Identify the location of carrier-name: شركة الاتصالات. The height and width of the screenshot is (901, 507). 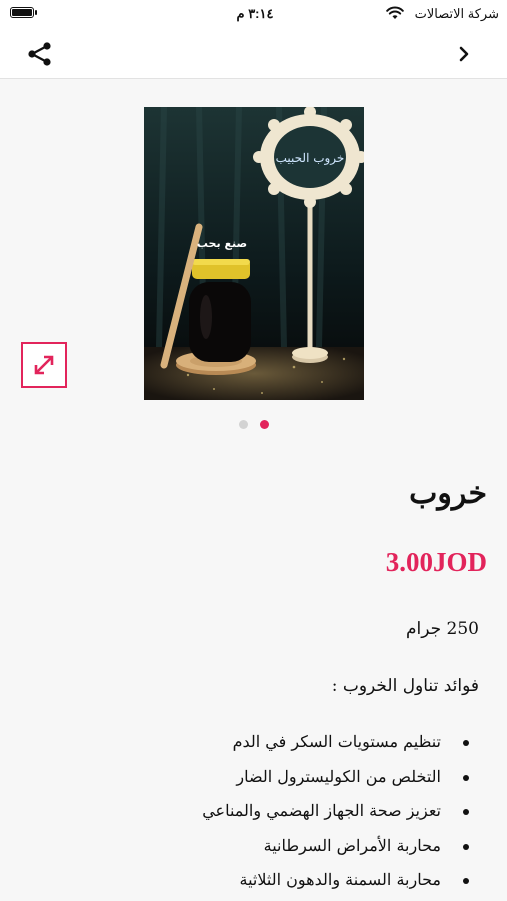
(456, 13).